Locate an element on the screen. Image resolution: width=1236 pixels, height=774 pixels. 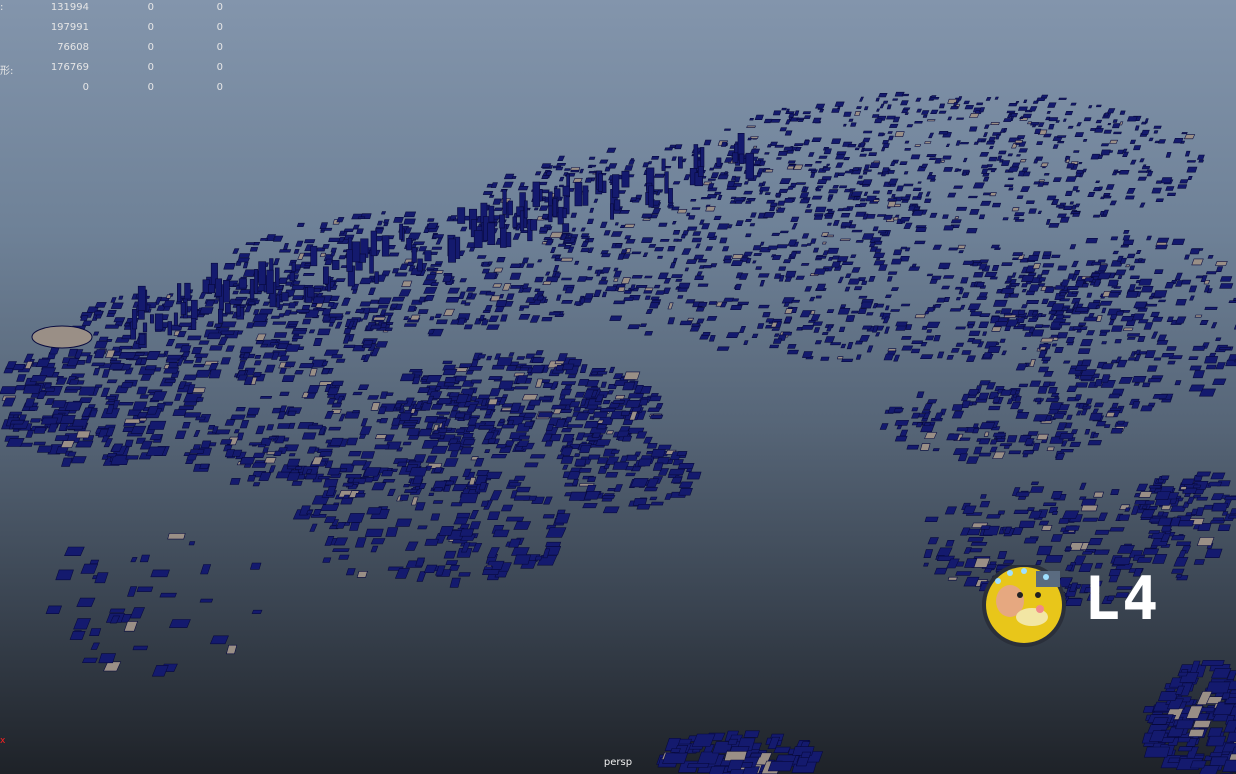
camera-name-label: persp is located at coordinates (618, 762).